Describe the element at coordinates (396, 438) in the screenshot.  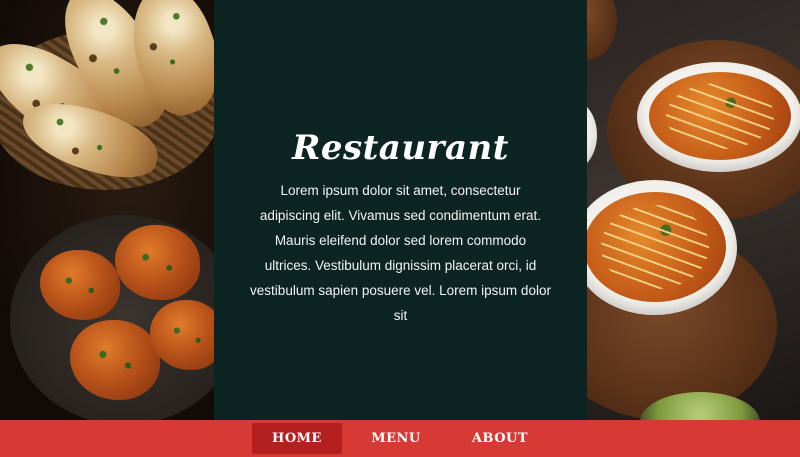
I see `nav-menu: MENU` at that location.